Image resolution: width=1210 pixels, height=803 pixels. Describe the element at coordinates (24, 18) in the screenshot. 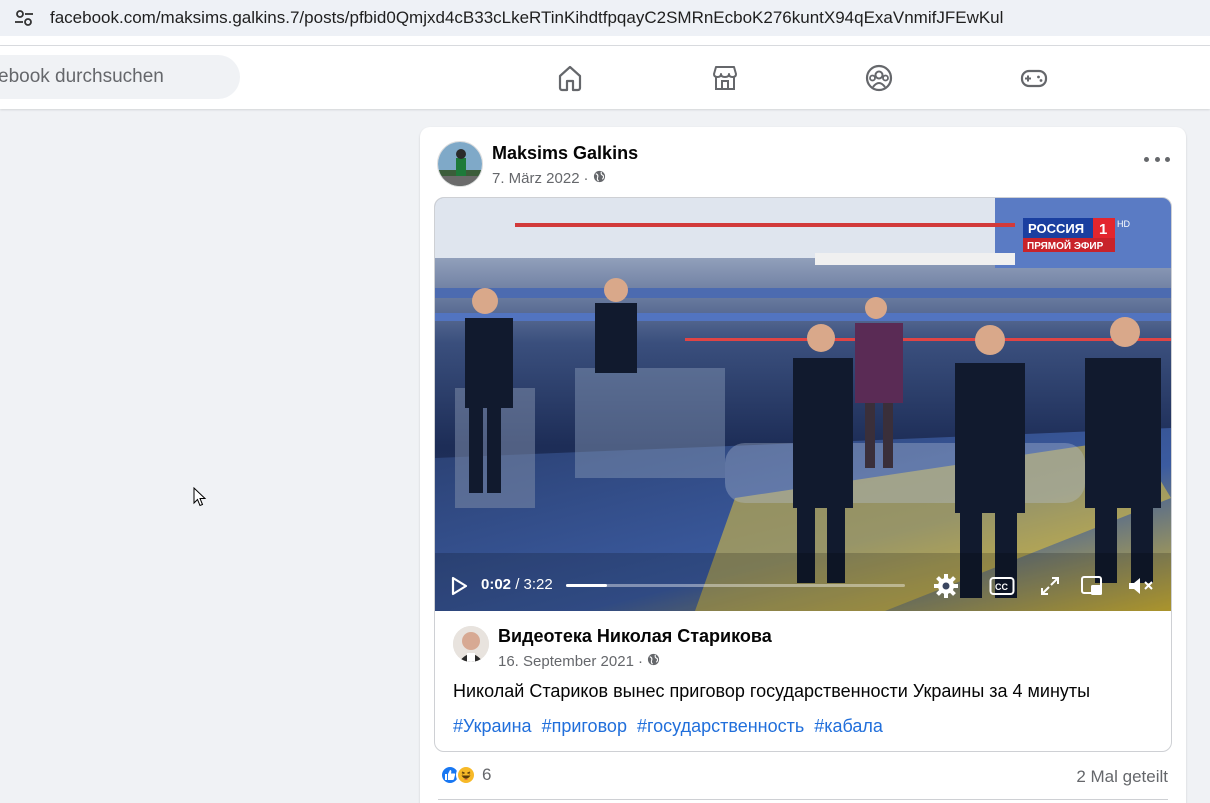

I see `tune-icon` at that location.